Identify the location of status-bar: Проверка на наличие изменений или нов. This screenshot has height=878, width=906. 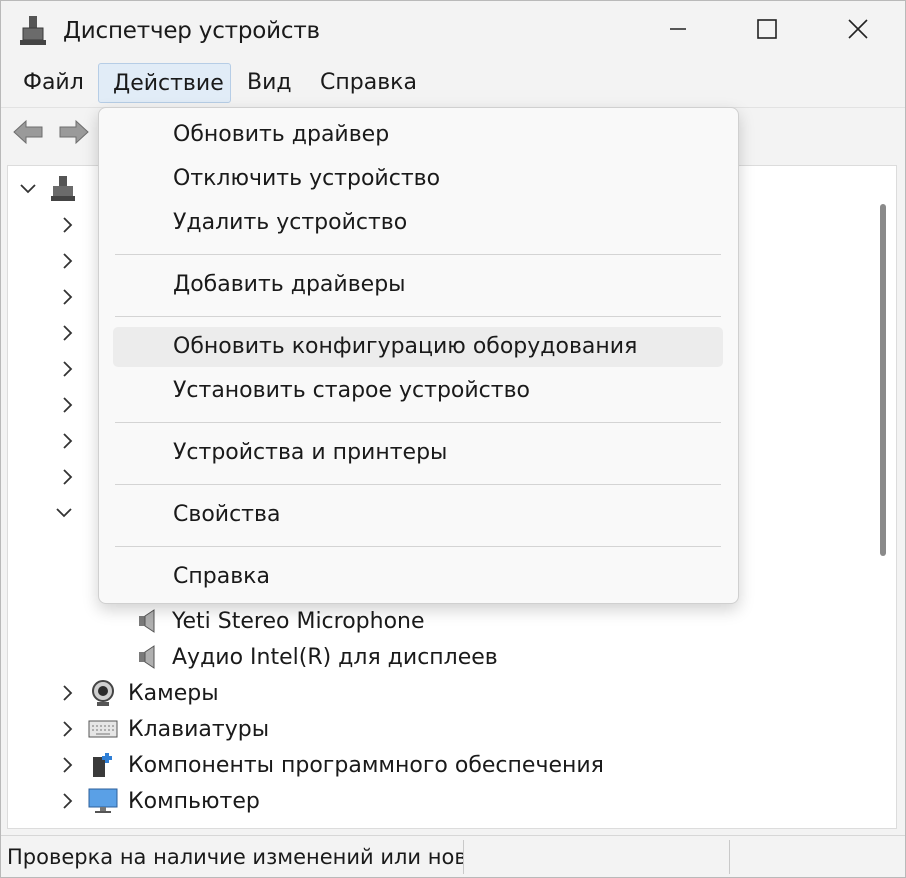
(453, 856).